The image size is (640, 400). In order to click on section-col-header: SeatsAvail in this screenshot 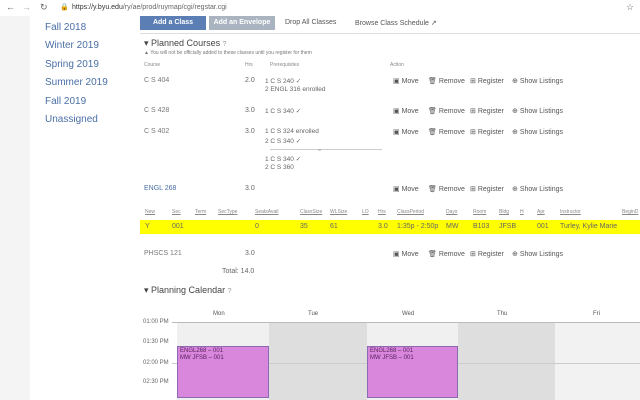, I will do `click(267, 212)`.